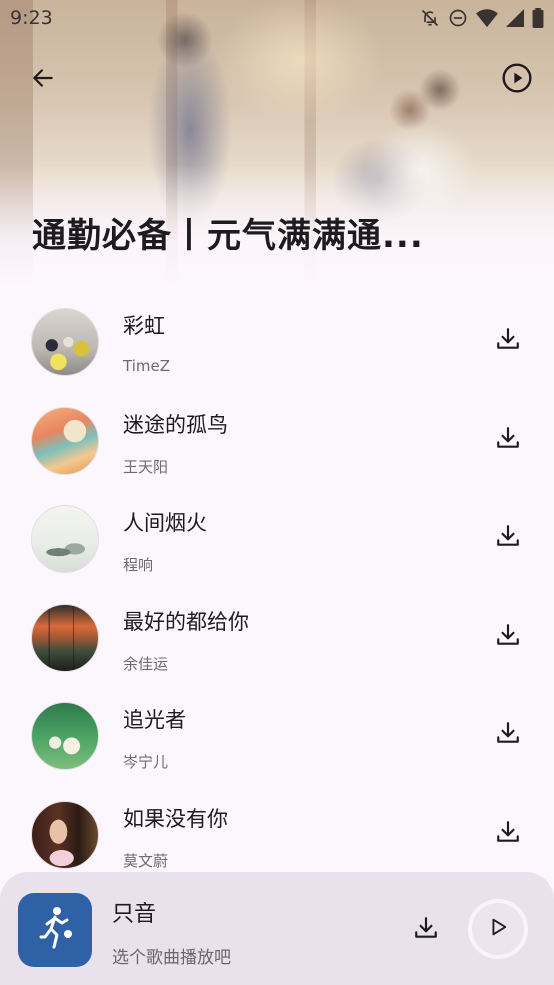 This screenshot has height=985, width=554. What do you see at coordinates (277, 835) in the screenshot?
I see `song-row: 如果没有你 莫文蔚` at bounding box center [277, 835].